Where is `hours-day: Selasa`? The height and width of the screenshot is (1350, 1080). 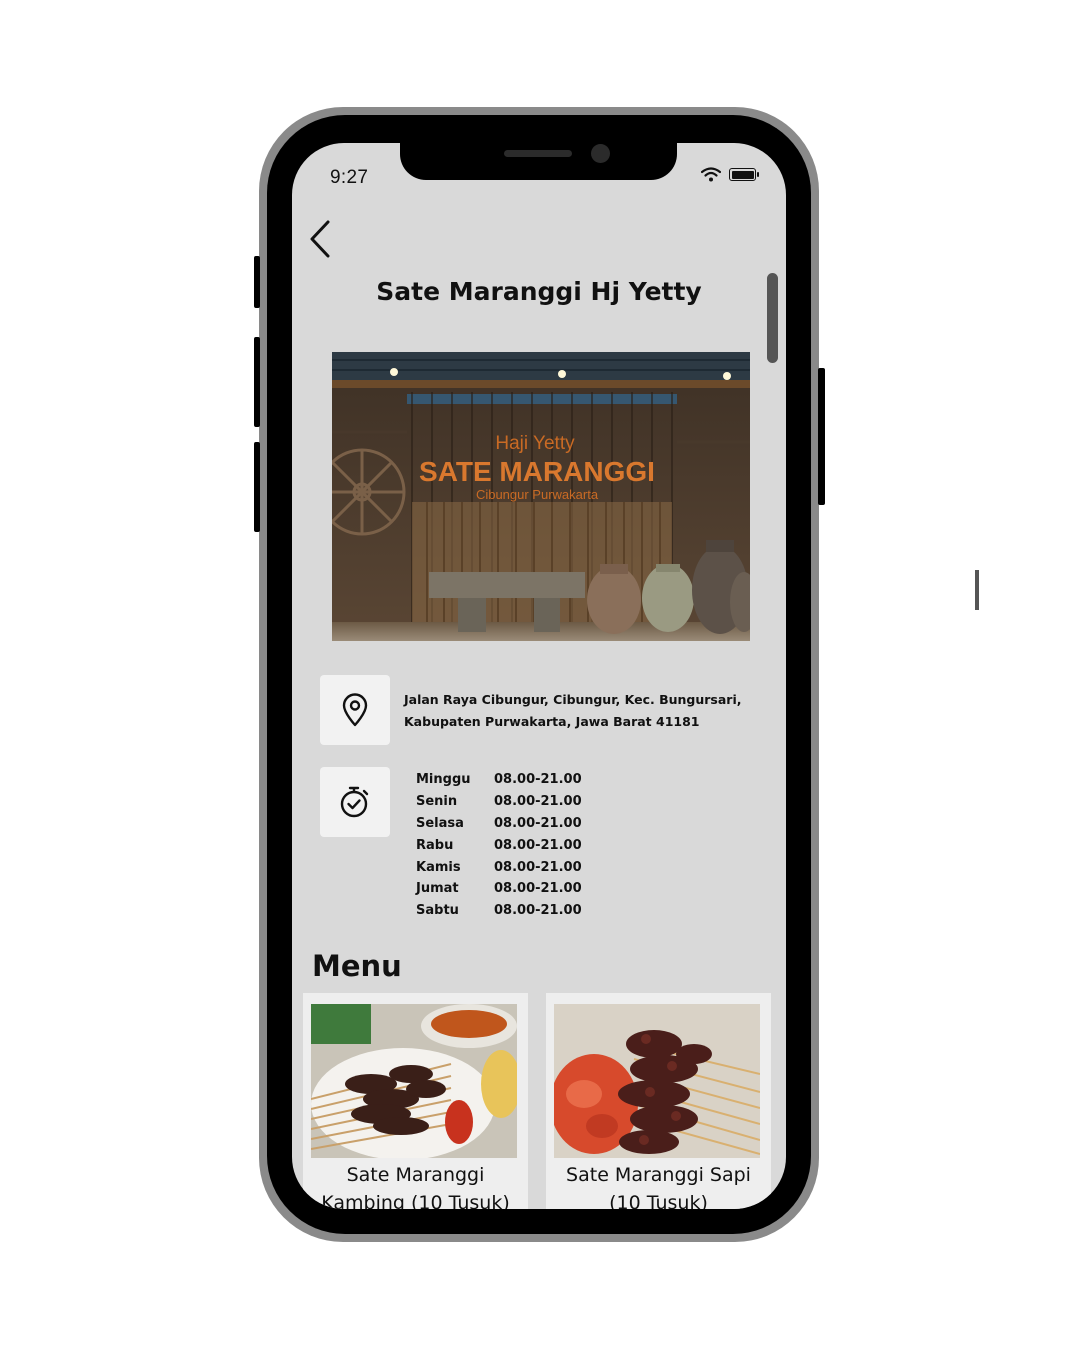 hours-day: Selasa is located at coordinates (440, 823).